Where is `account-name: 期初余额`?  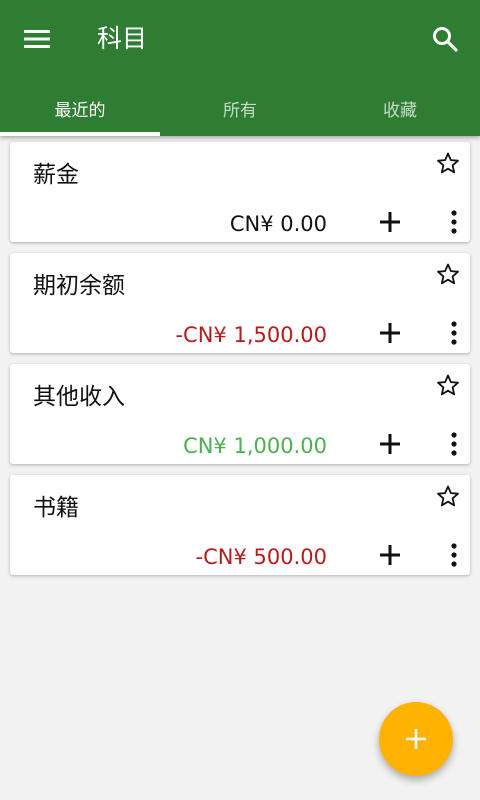 account-name: 期初余额 is located at coordinates (79, 286).